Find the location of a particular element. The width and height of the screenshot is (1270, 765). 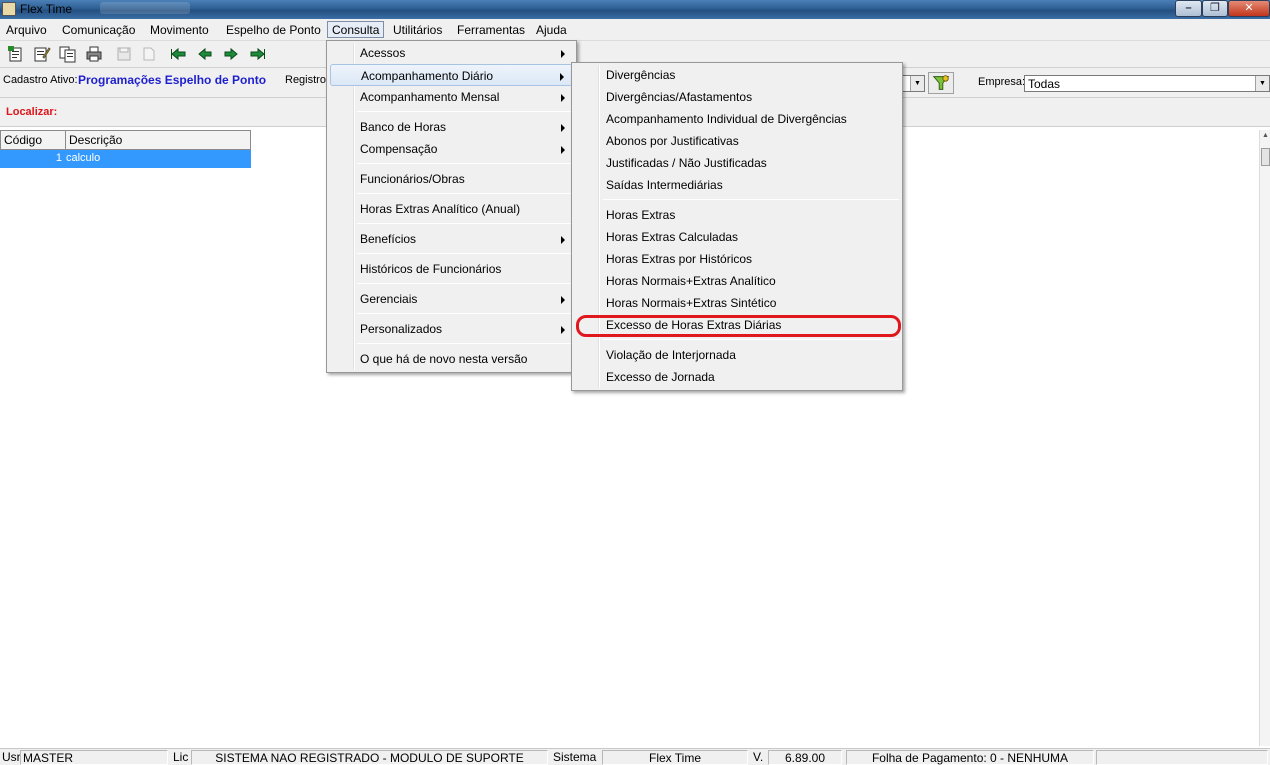

menu-consulta: Consulta is located at coordinates (356, 29).